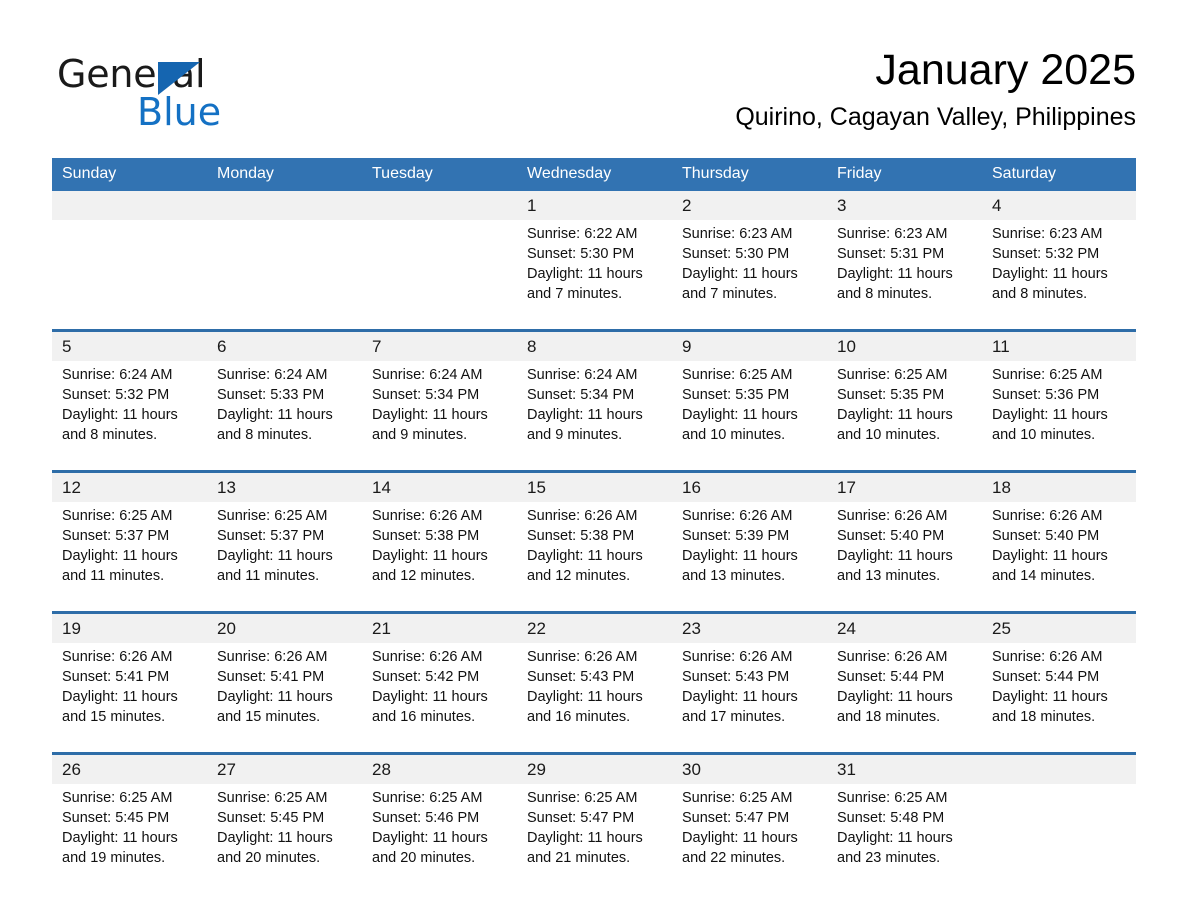  Describe the element at coordinates (424, 858) in the screenshot. I see `daylight-text-line2: and 20 minutes.` at that location.